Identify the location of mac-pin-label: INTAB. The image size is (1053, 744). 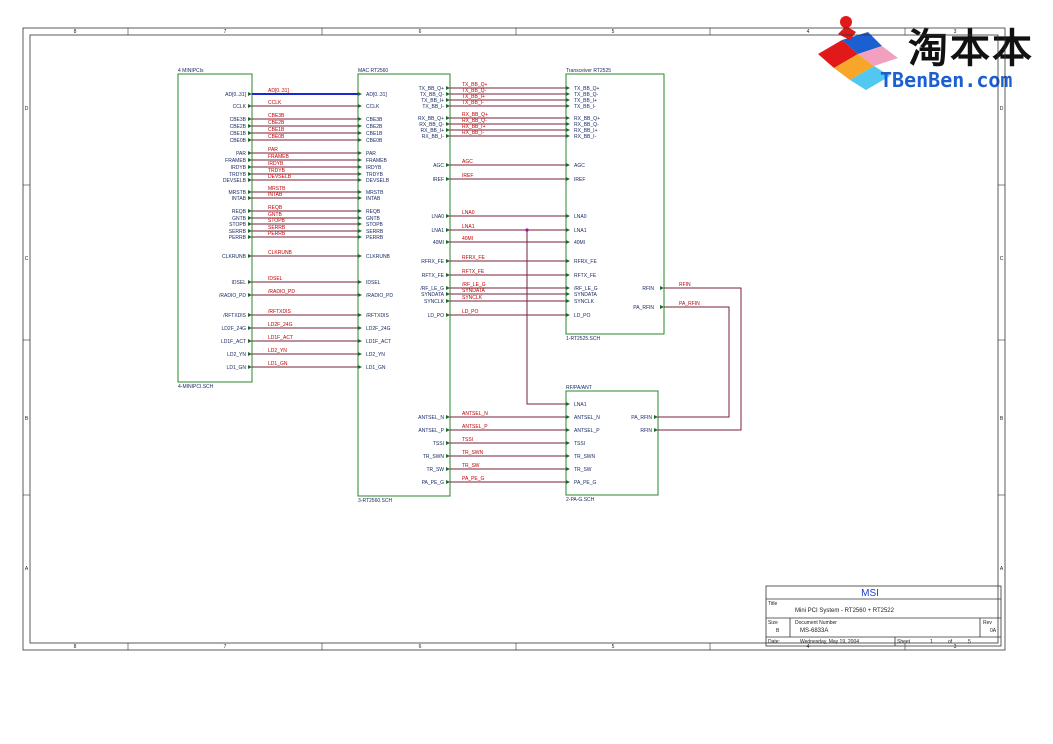
(373, 199).